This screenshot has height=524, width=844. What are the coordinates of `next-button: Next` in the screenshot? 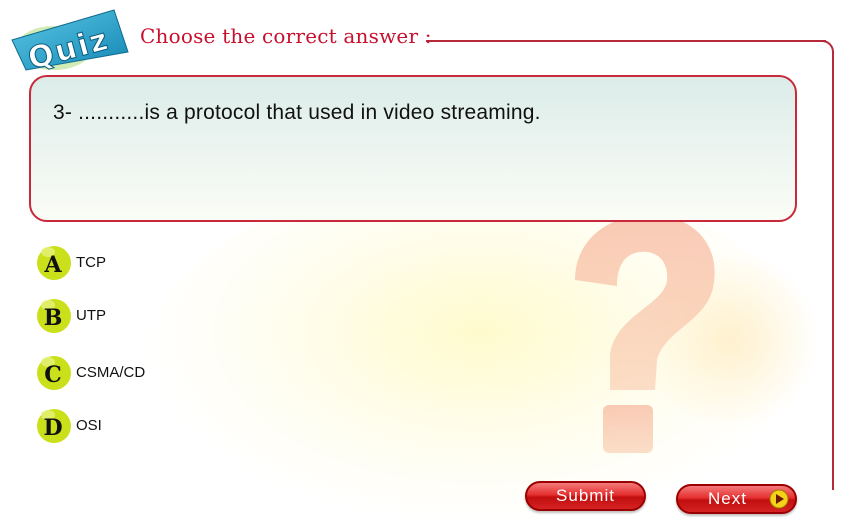 It's located at (736, 499).